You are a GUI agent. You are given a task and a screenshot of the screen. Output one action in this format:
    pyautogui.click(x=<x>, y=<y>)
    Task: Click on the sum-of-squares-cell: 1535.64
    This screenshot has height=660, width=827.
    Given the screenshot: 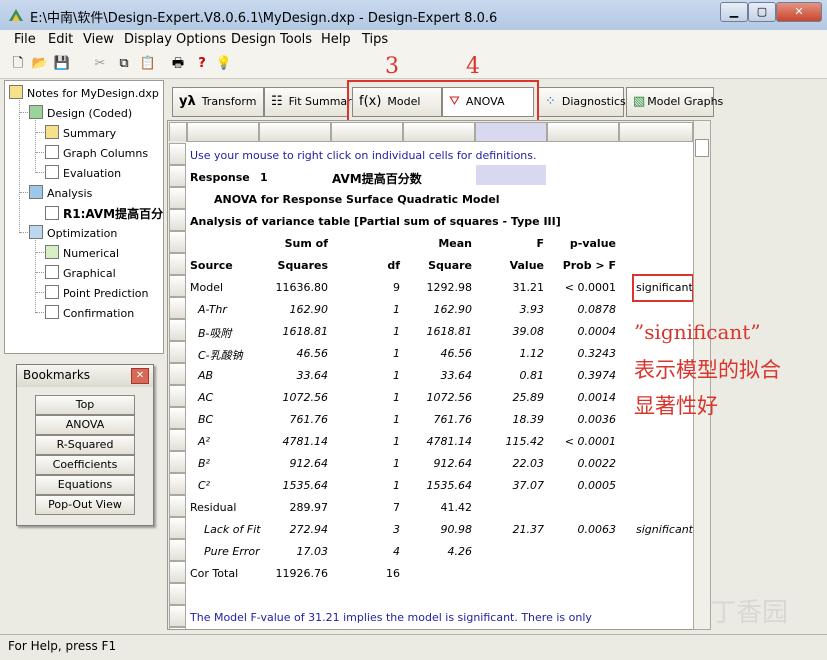 What is the action you would take?
    pyautogui.click(x=293, y=485)
    